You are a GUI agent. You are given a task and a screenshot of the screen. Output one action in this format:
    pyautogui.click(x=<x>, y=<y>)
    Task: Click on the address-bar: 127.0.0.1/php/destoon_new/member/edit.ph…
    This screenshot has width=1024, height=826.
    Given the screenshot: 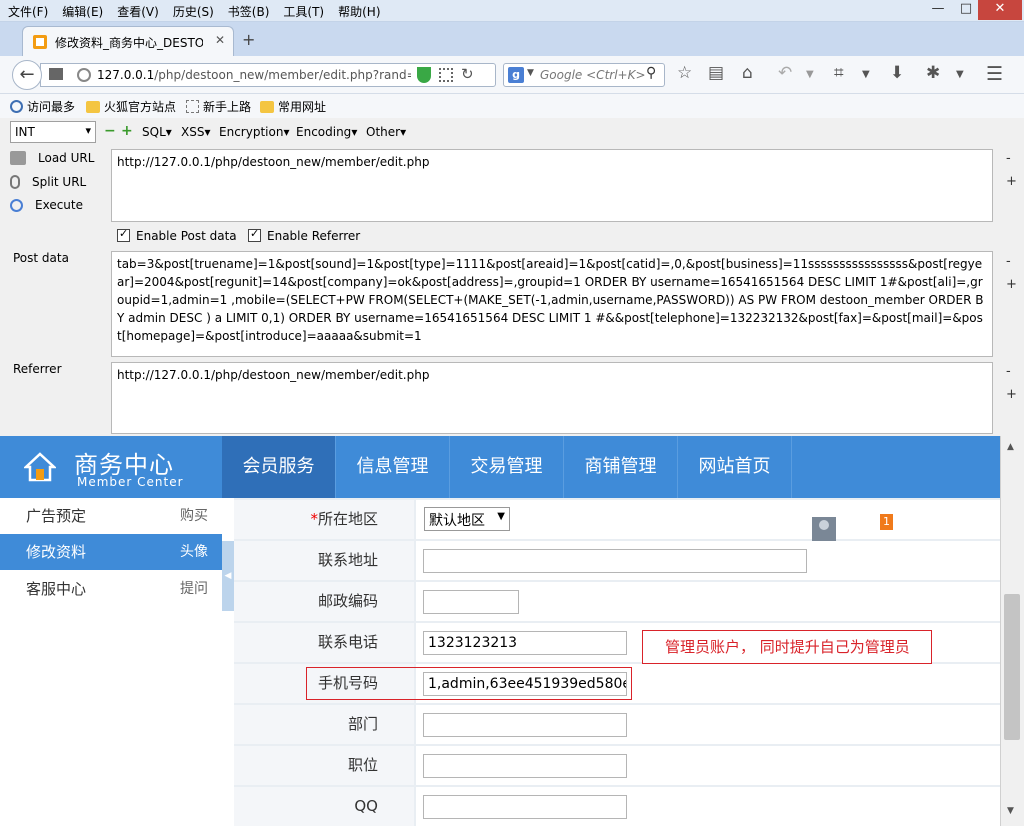 What is the action you would take?
    pyautogui.click(x=268, y=75)
    